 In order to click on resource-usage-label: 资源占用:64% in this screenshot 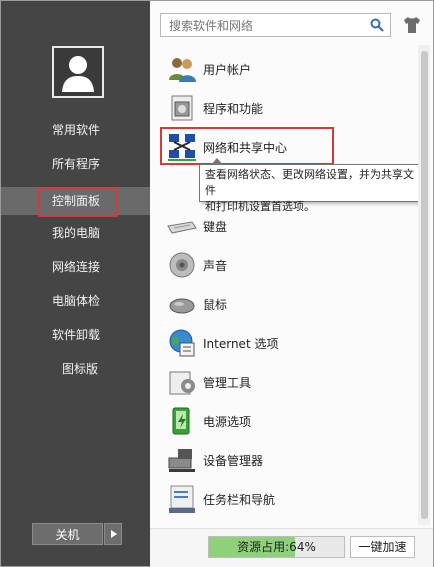, I will do `click(276, 547)`.